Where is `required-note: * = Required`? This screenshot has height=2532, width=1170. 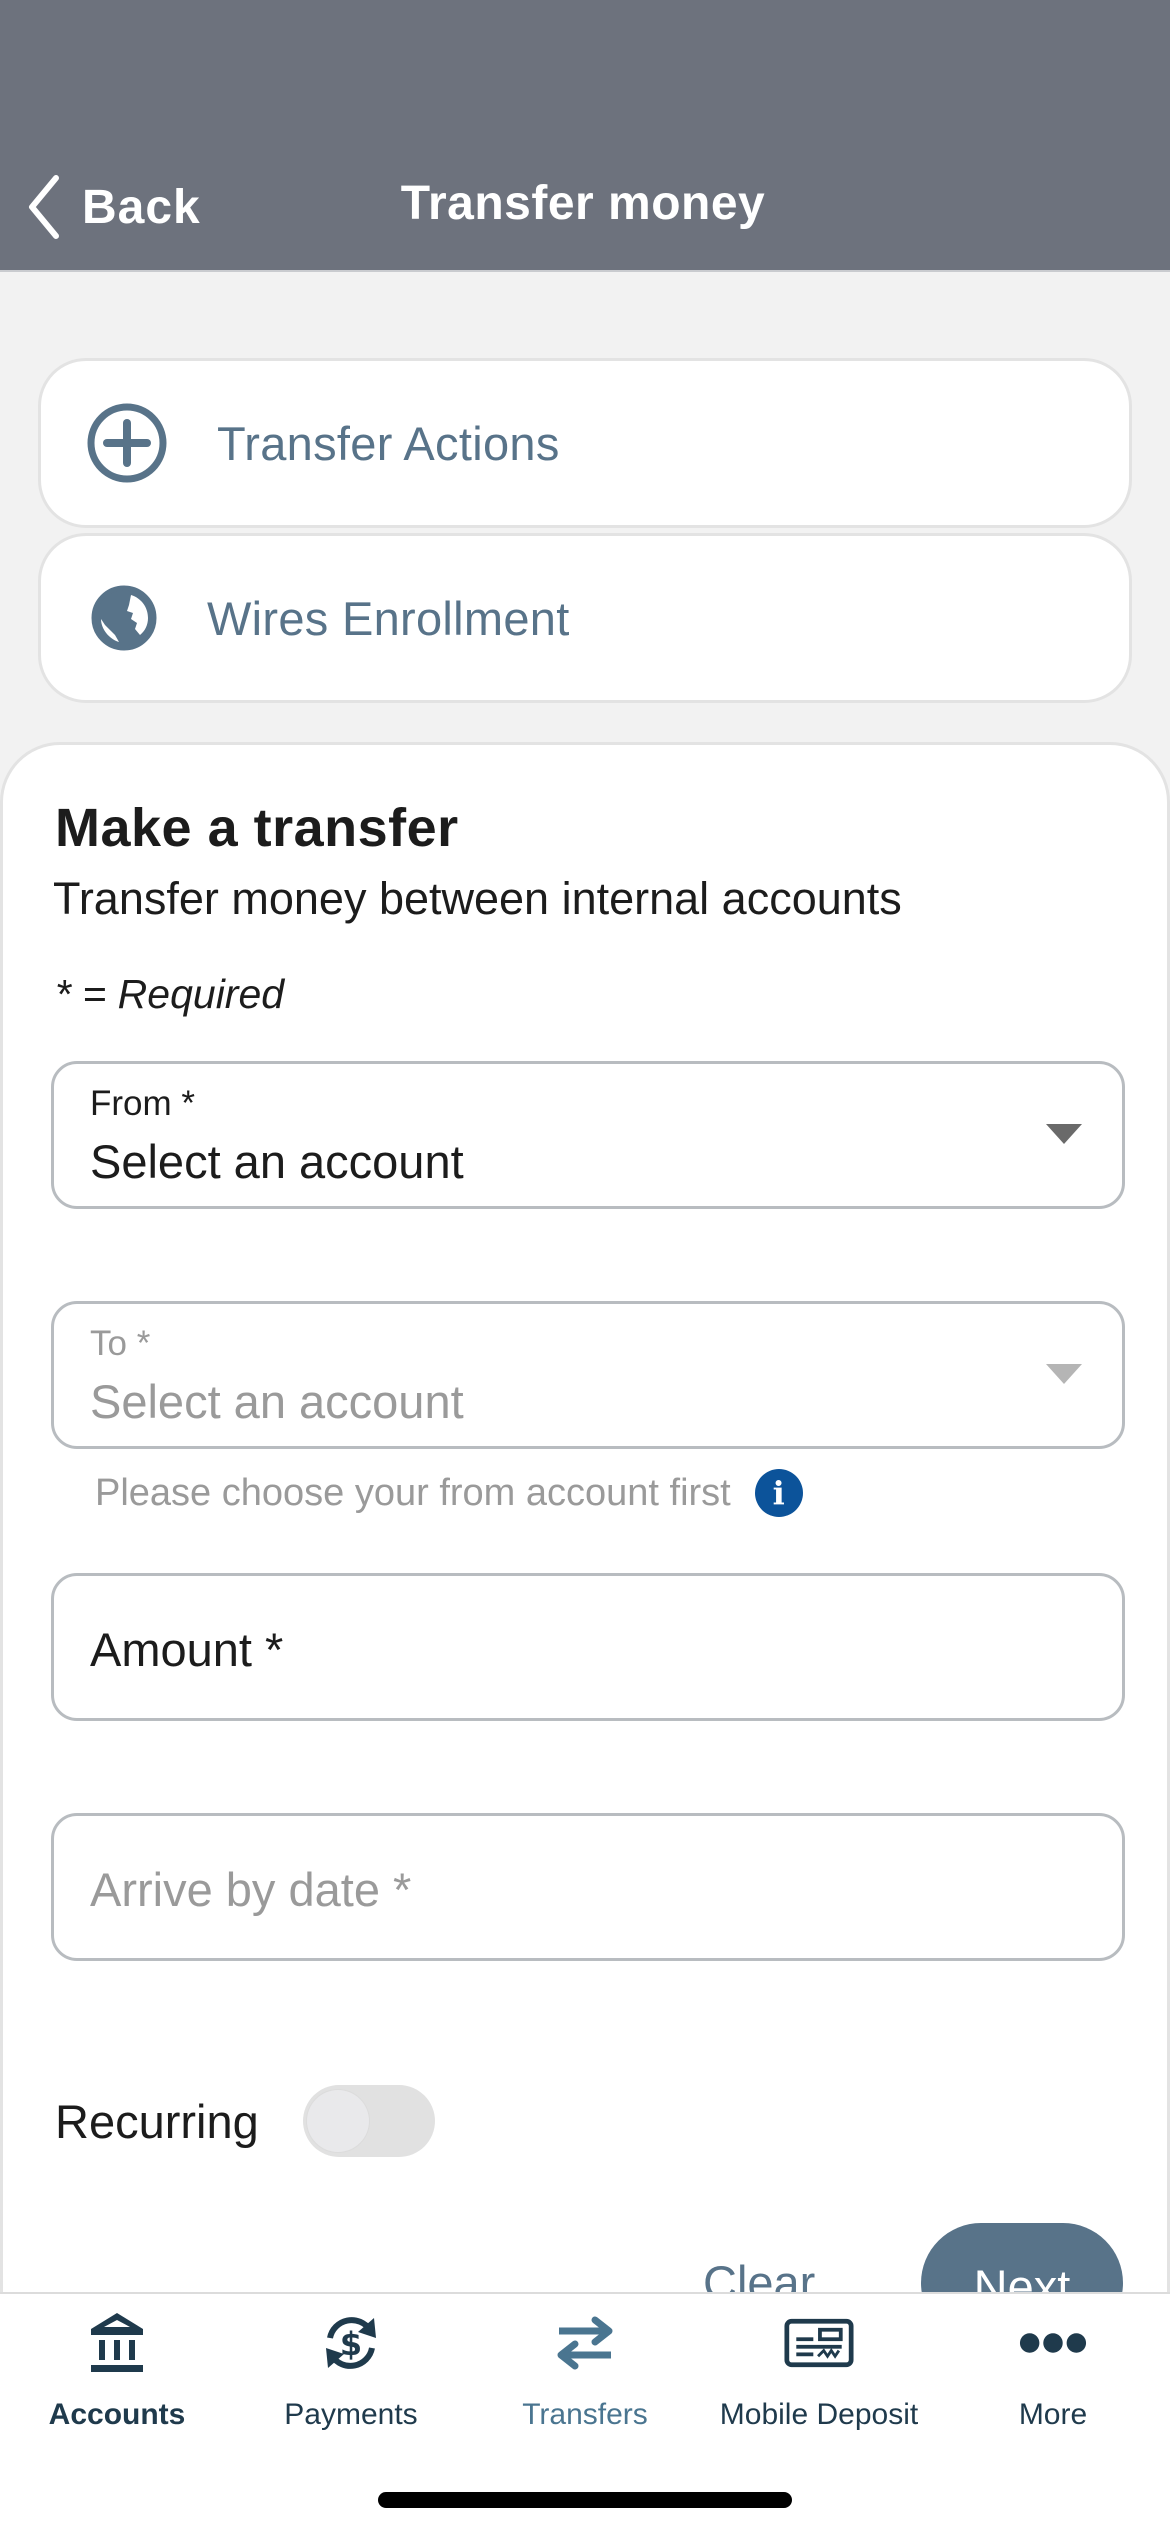 required-note: * = Required is located at coordinates (170, 994).